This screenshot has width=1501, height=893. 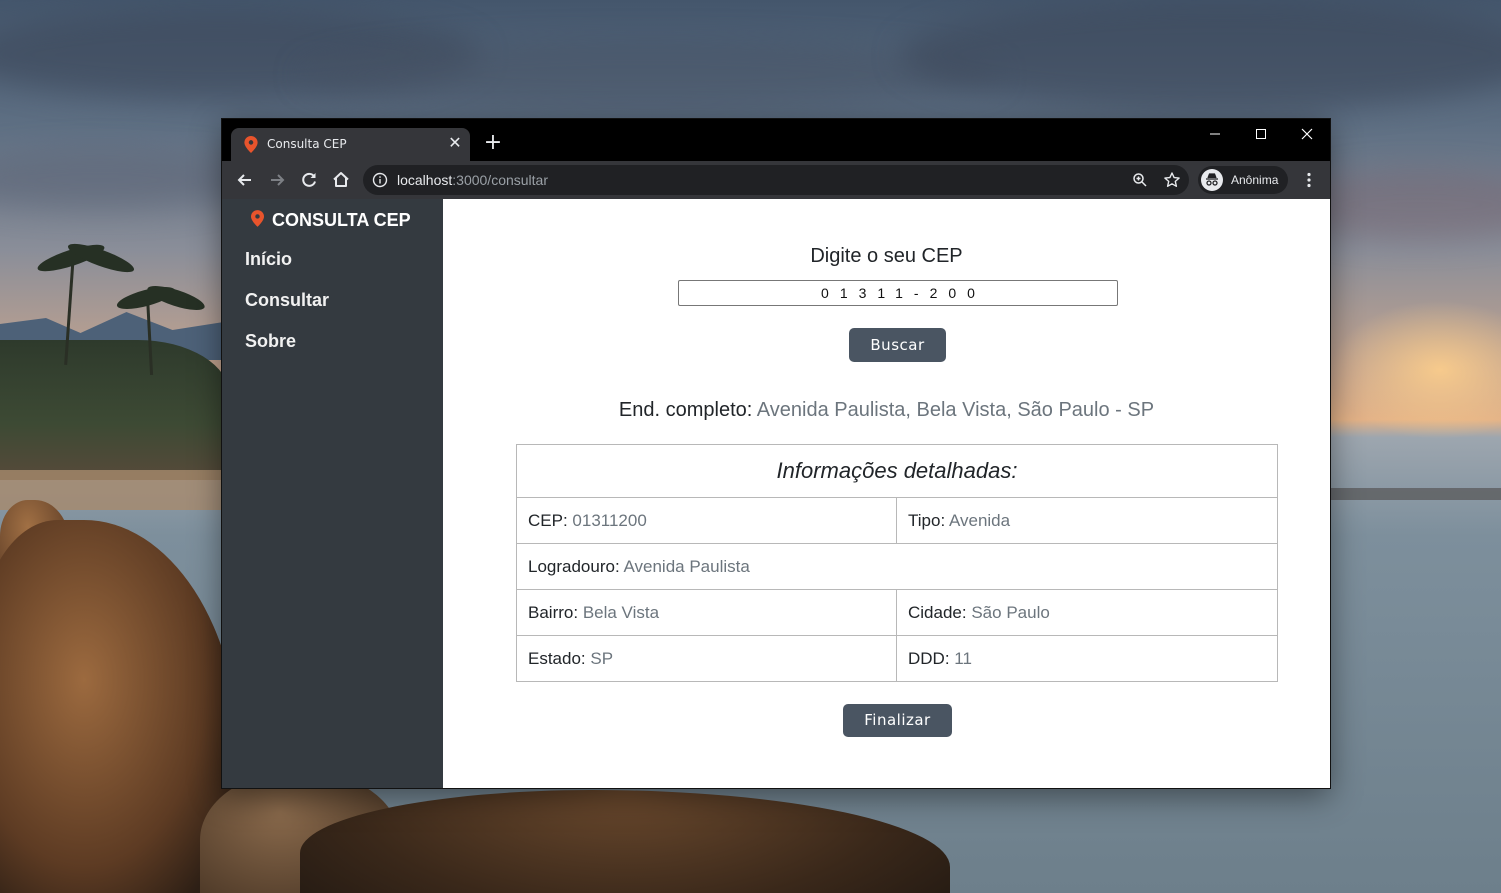 What do you see at coordinates (706, 520) in the screenshot?
I see `cep-cell: CEP: 01311200` at bounding box center [706, 520].